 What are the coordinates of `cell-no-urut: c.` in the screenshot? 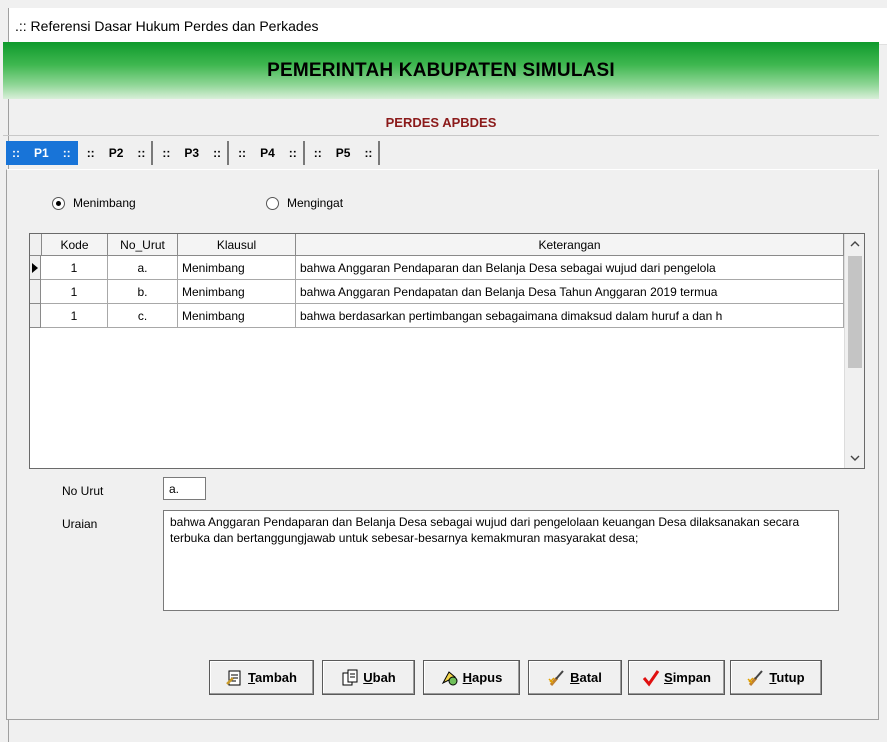 It's located at (143, 316).